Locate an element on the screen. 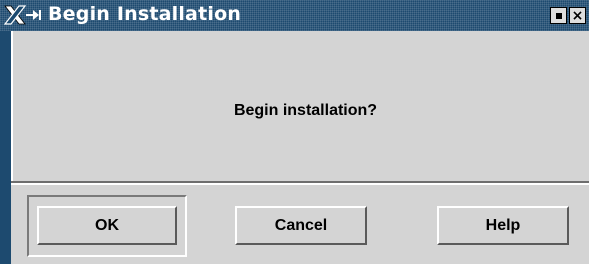 The image size is (589, 264). x-logo-icon is located at coordinates (15, 15).